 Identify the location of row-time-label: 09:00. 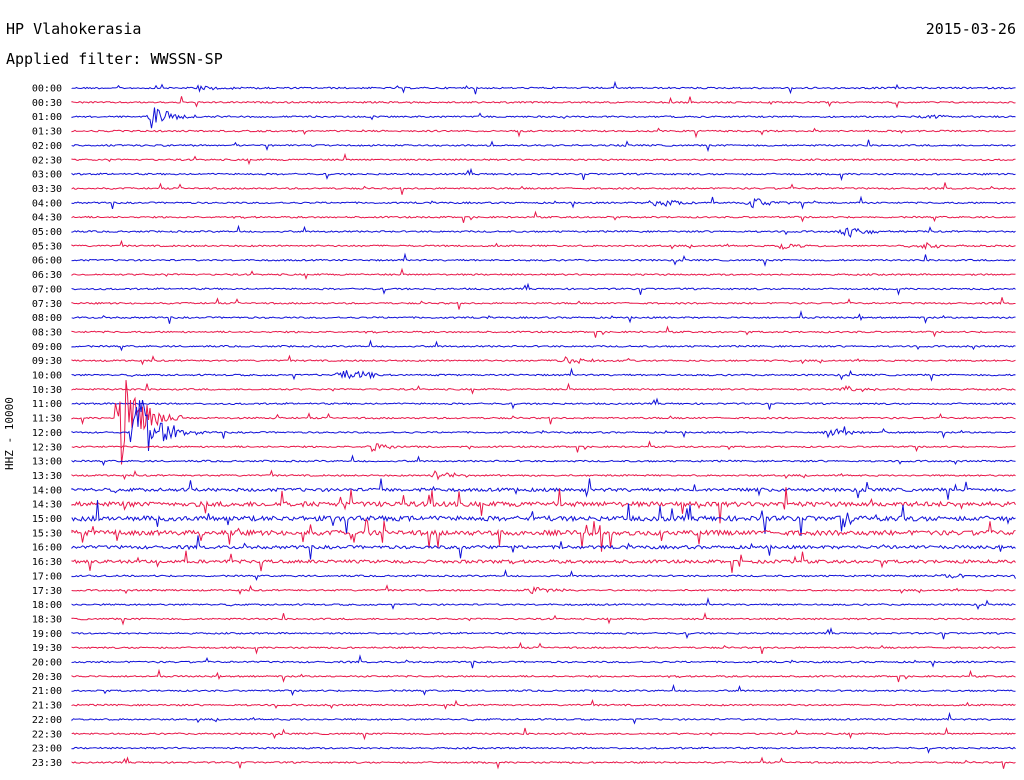
(47, 347).